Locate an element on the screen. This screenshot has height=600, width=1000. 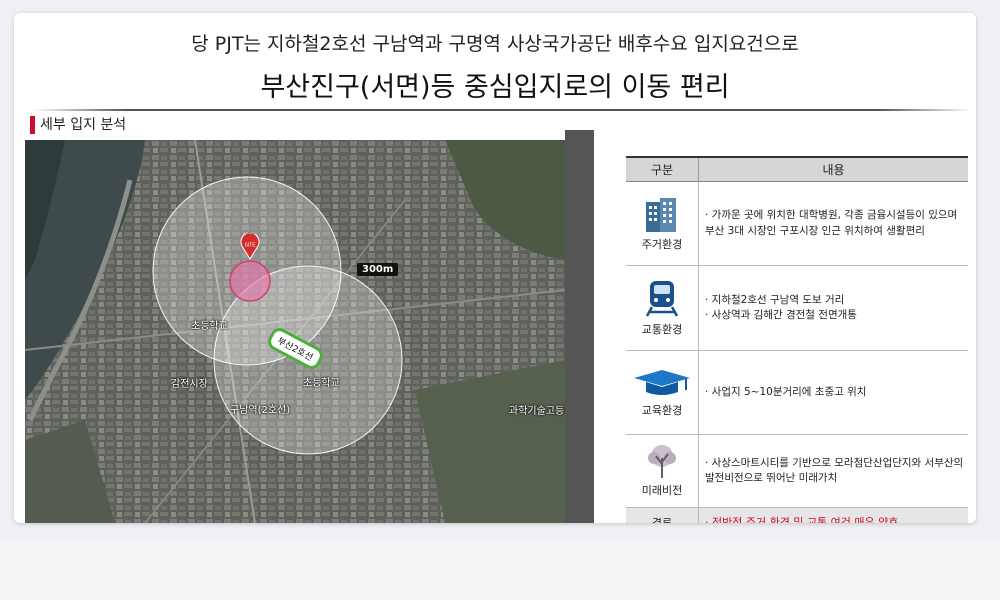
header-content: 내용 is located at coordinates (833, 169).